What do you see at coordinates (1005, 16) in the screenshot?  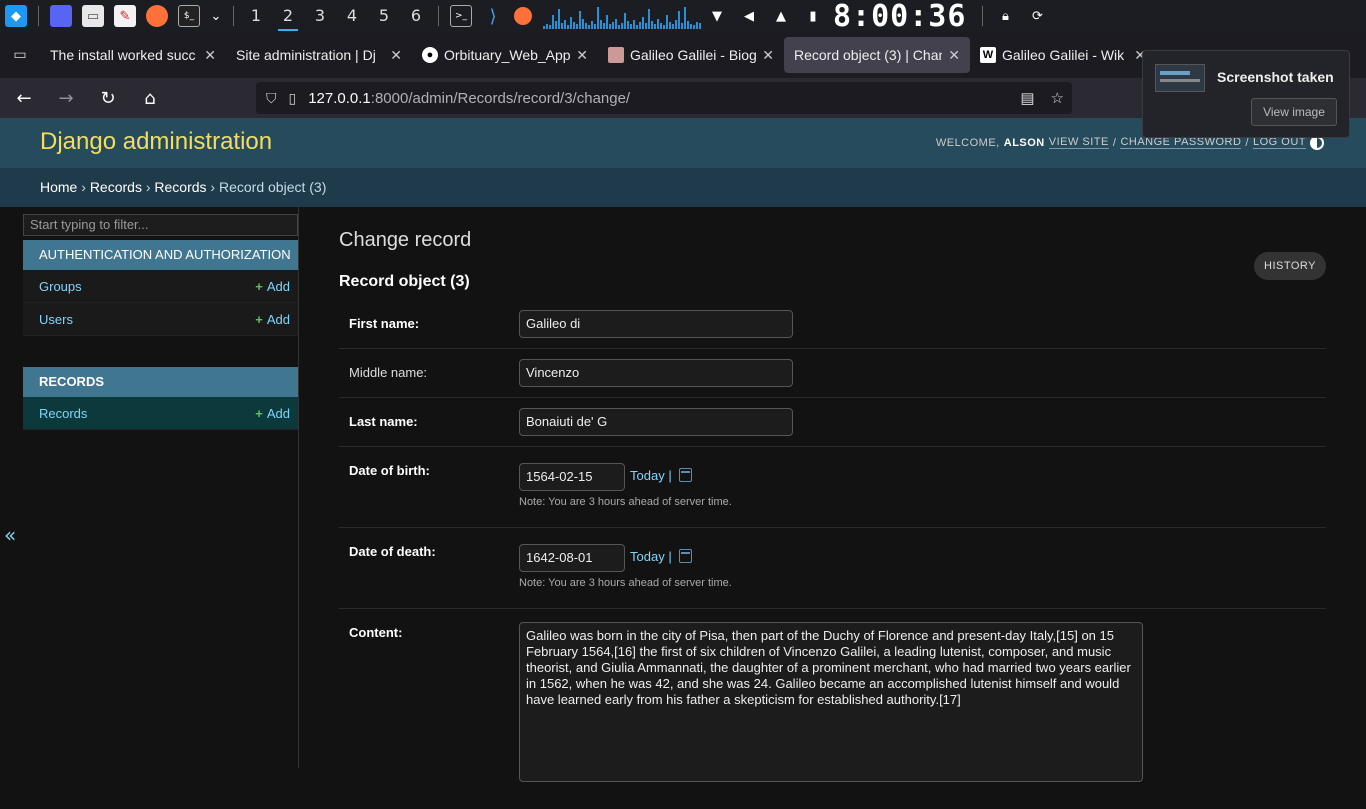 I see `lock-icon: 🔒︎` at bounding box center [1005, 16].